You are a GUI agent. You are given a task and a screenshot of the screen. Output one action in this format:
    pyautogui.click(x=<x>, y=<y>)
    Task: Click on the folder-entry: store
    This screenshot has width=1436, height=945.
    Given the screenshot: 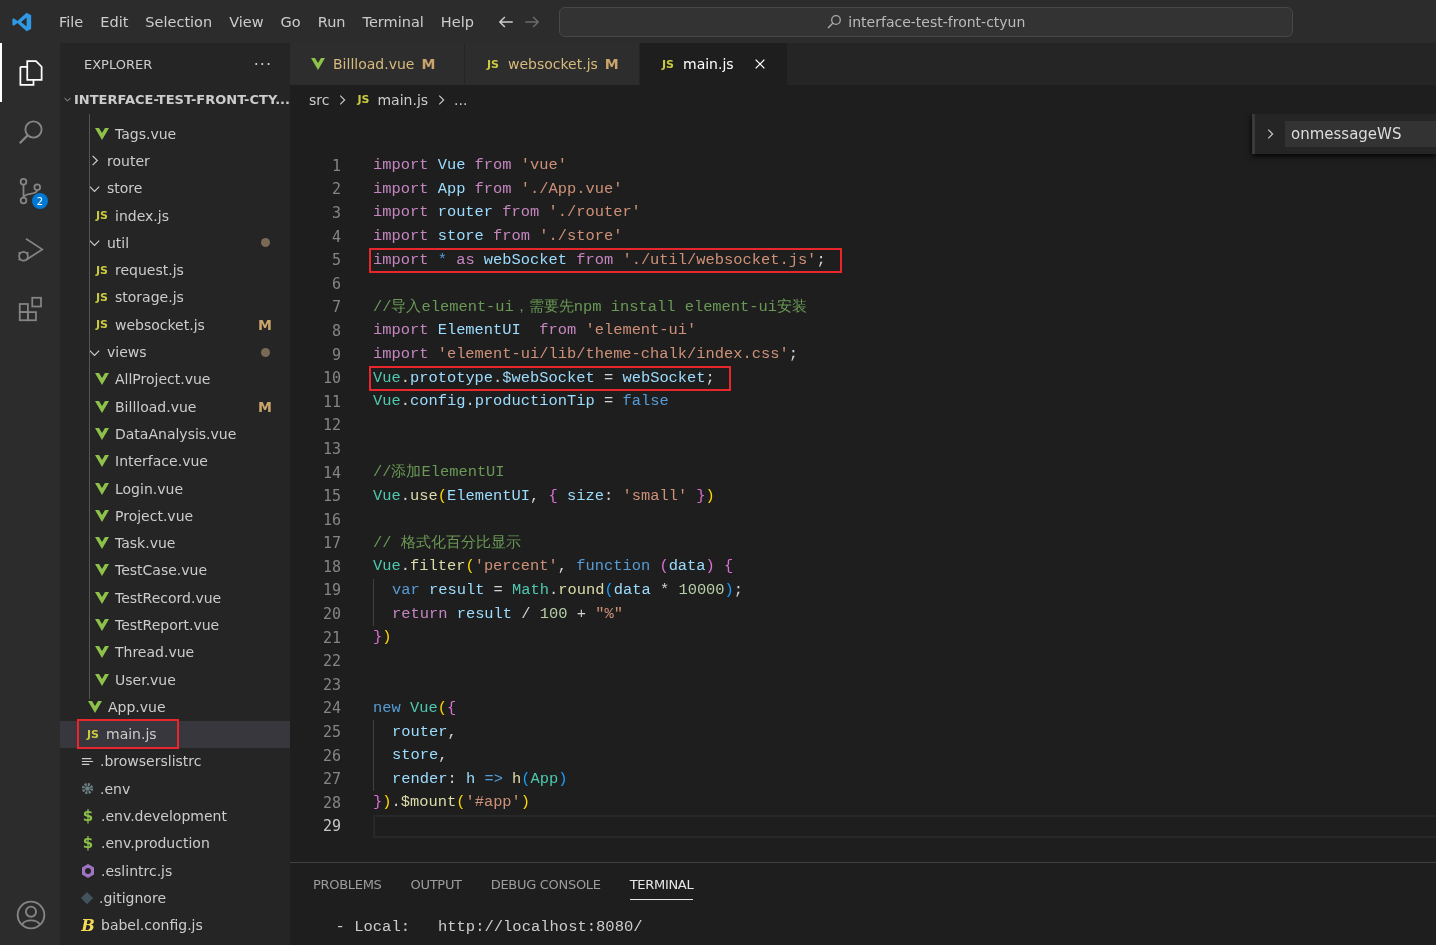 What is the action you would take?
    pyautogui.click(x=175, y=188)
    